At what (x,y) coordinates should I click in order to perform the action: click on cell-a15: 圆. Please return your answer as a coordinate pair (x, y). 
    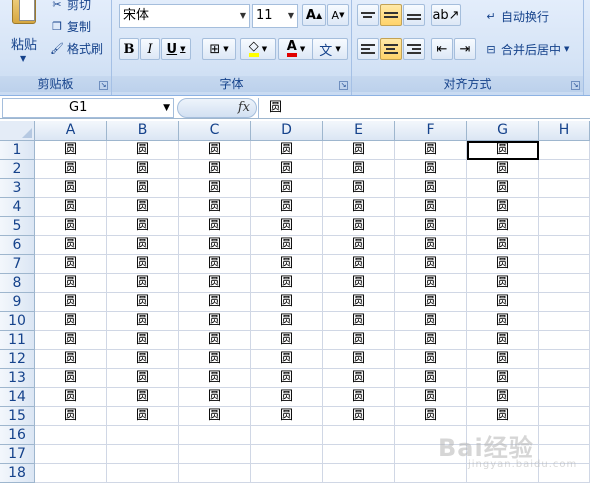
    Looking at the image, I should click on (71, 416).